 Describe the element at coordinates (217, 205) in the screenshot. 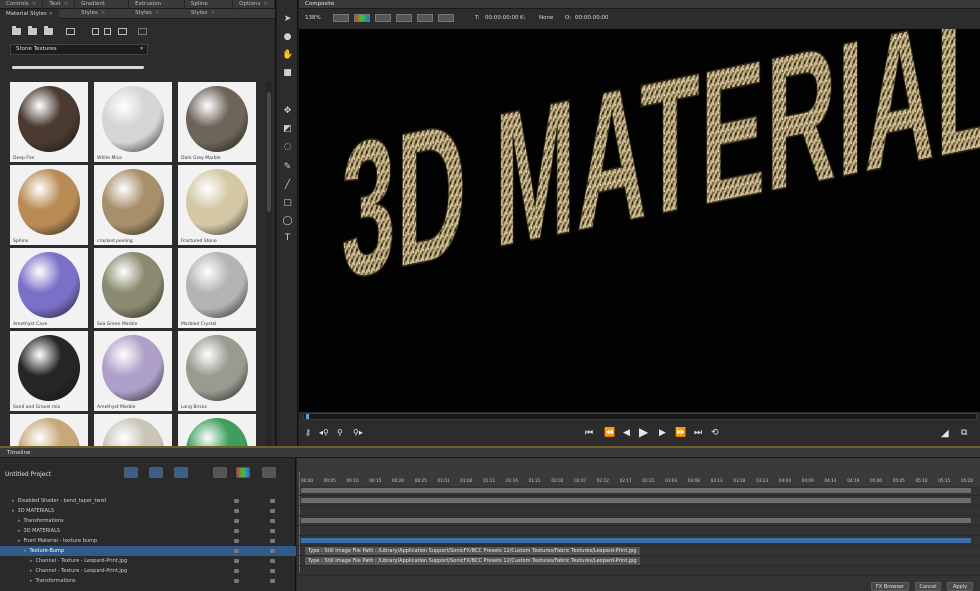

I see `material-swatch: Fractured Stone` at that location.